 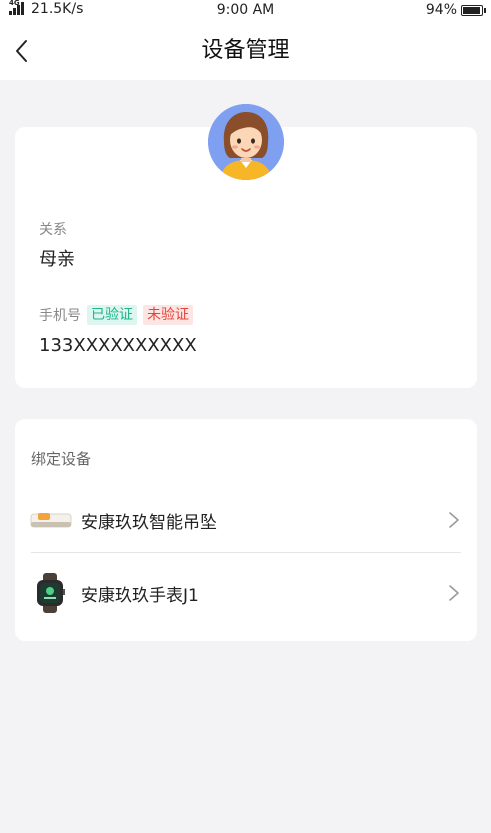 What do you see at coordinates (245, 520) in the screenshot?
I see `device-item-pendant: 安康玖玖智能吊坠` at bounding box center [245, 520].